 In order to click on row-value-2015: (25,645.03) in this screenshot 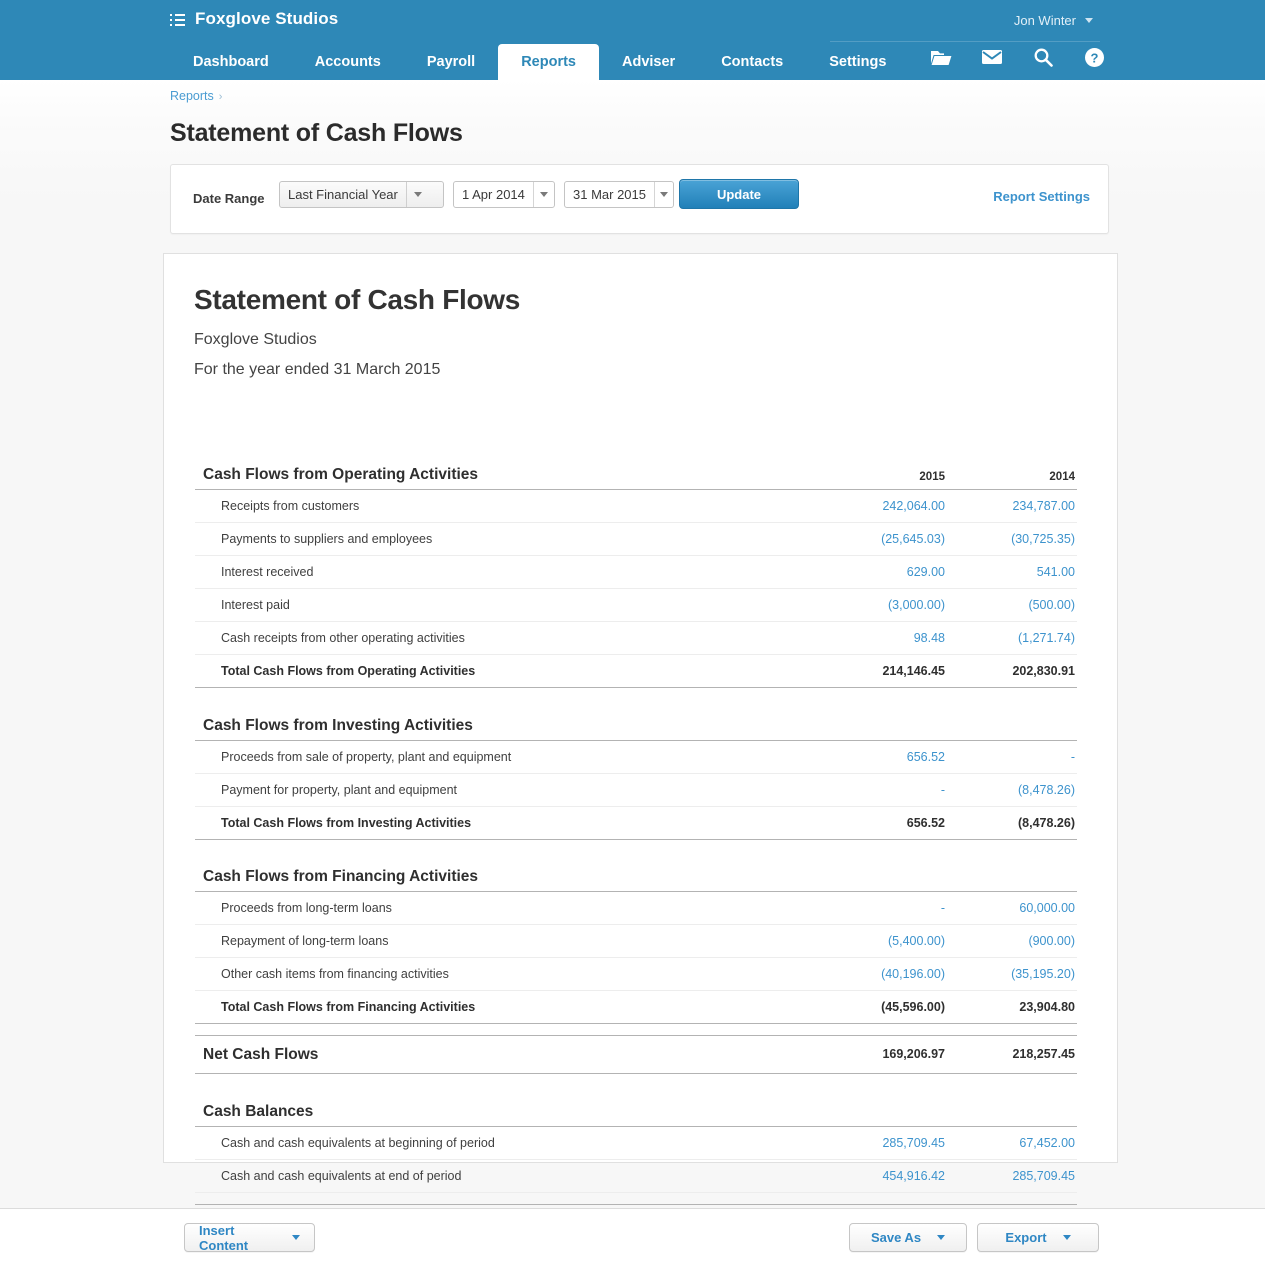, I will do `click(882, 539)`.